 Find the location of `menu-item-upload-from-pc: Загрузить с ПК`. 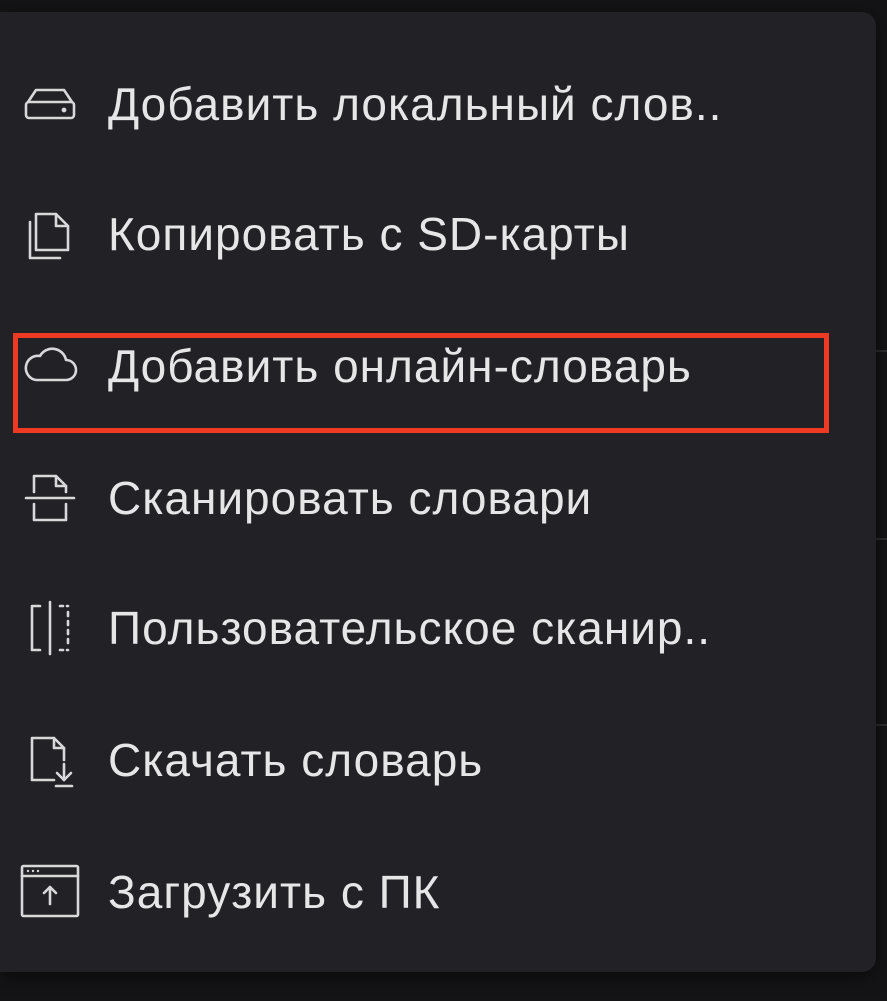

menu-item-upload-from-pc: Загрузить с ПК is located at coordinates (438, 892).